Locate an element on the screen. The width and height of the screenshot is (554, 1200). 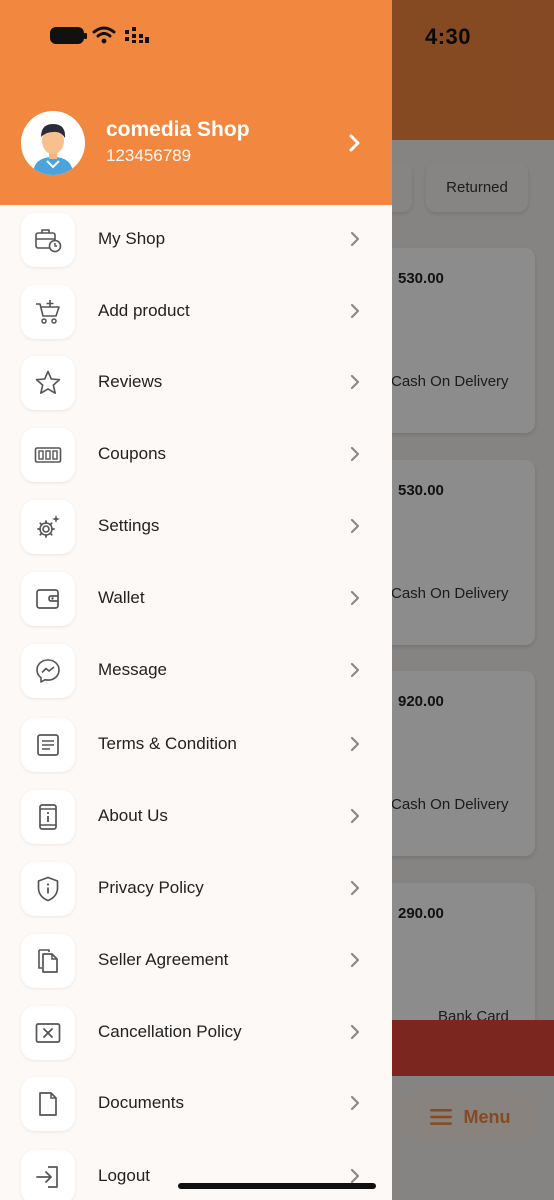
menu-item-label: Privacy Policy is located at coordinates (151, 887).